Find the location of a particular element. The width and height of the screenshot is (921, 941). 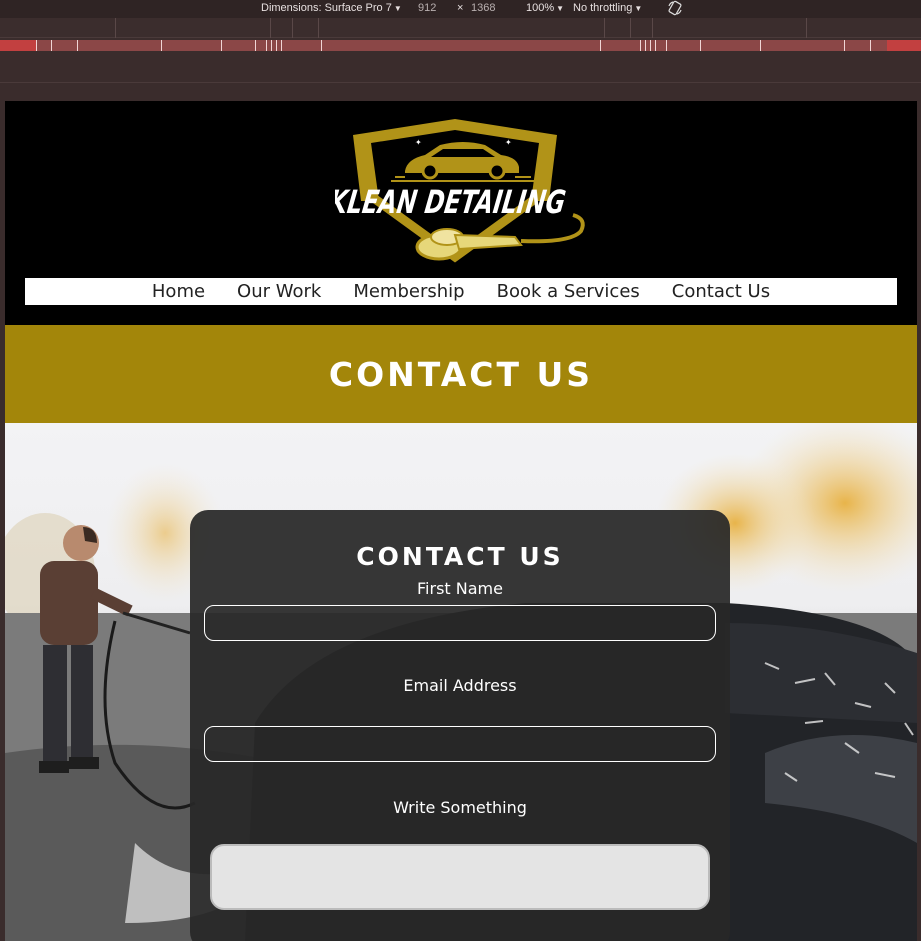

nav-link-our-work: Our Work is located at coordinates (279, 291).